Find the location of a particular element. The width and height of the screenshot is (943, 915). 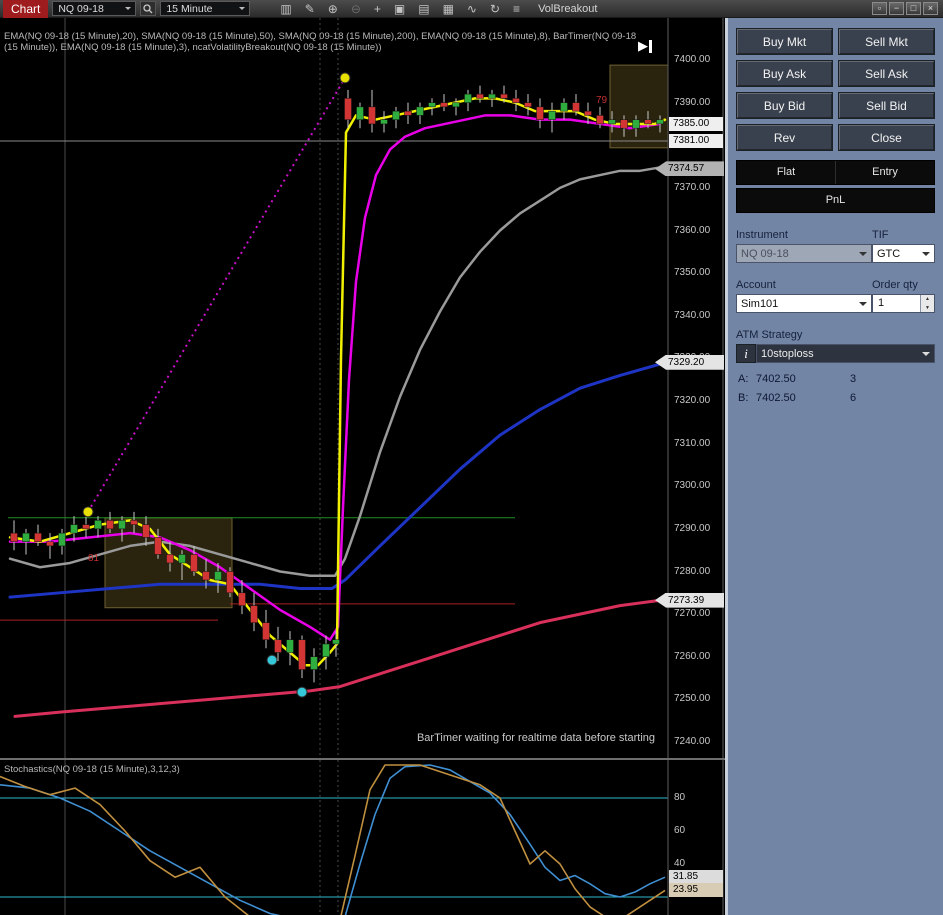

price-tag: 7385.00 is located at coordinates (696, 123).